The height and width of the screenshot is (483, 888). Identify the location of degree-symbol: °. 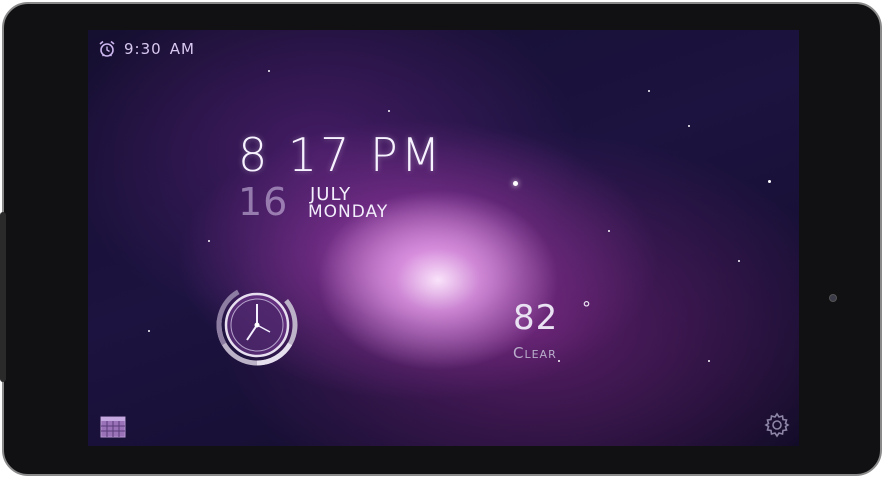
(586, 308).